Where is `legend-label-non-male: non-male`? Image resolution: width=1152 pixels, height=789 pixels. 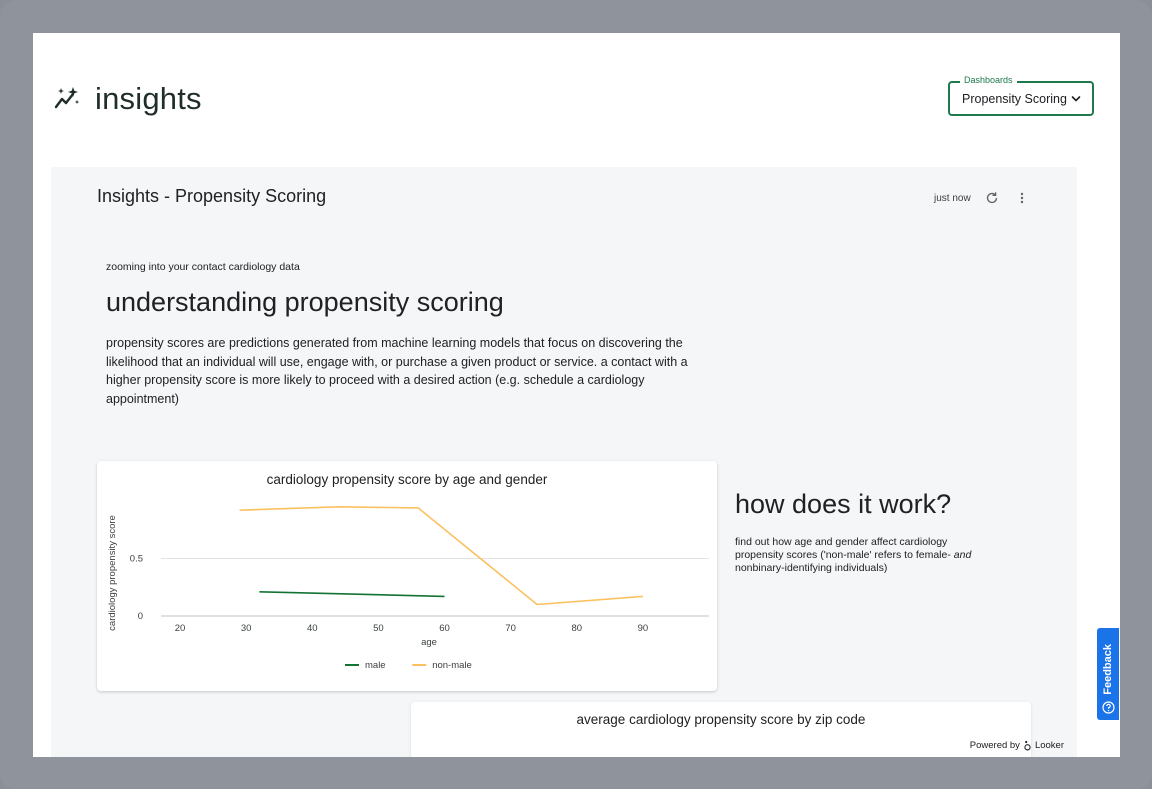
legend-label-non-male: non-male is located at coordinates (452, 665).